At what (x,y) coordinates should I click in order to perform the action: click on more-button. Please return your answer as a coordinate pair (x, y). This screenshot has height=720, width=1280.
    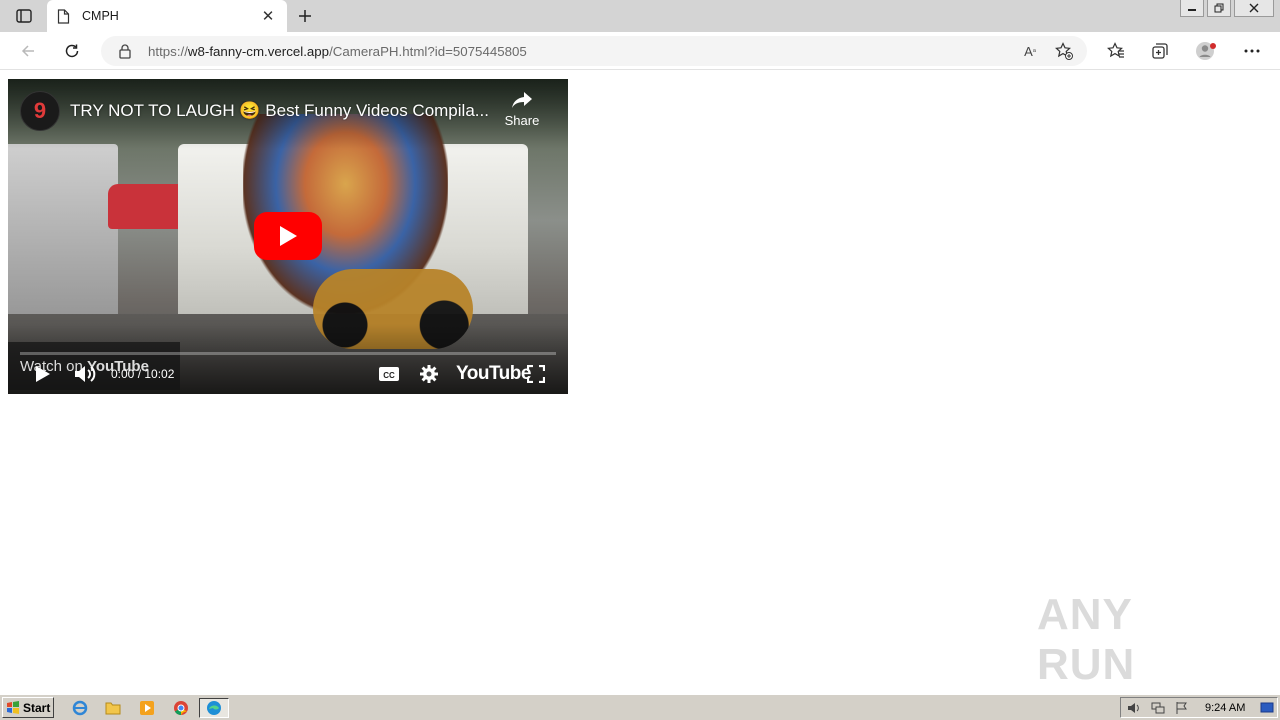
    Looking at the image, I should click on (1252, 51).